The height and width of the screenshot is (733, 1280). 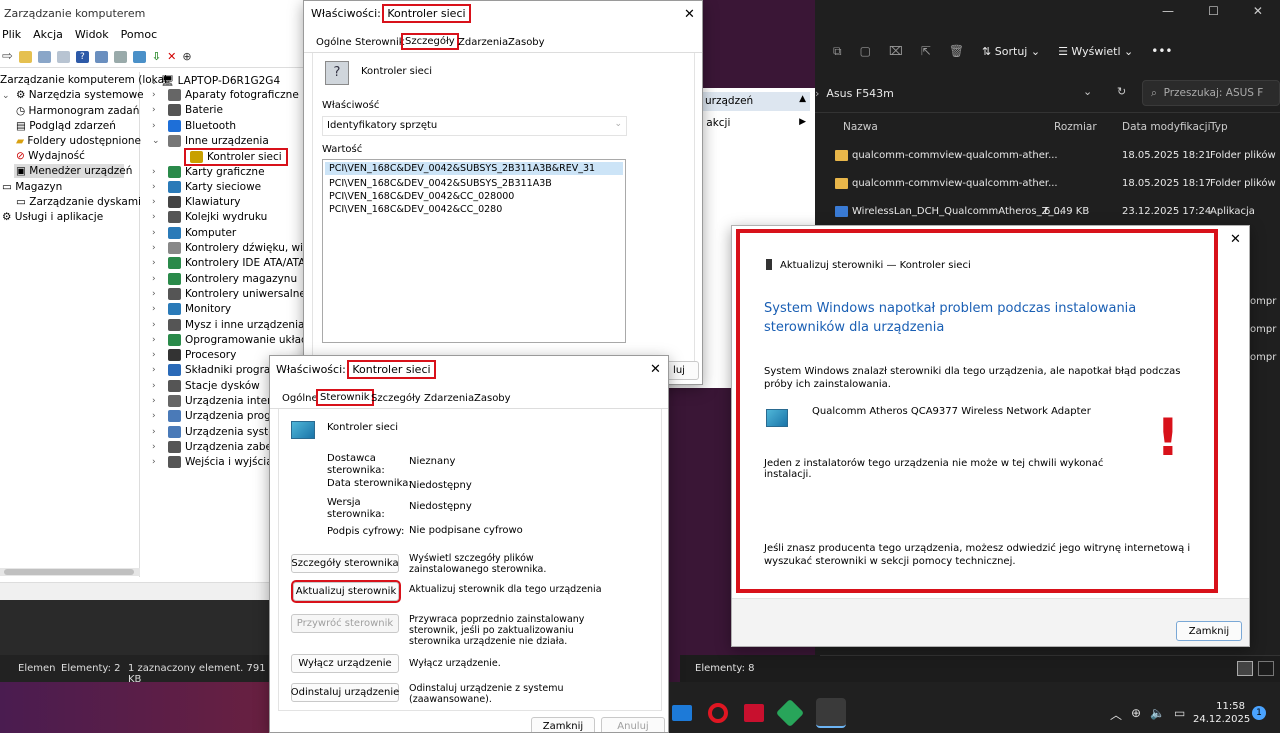 What do you see at coordinates (233, 263) in the screenshot?
I see `device-category: › Kontrolery IDE ATA/ATAPI` at bounding box center [233, 263].